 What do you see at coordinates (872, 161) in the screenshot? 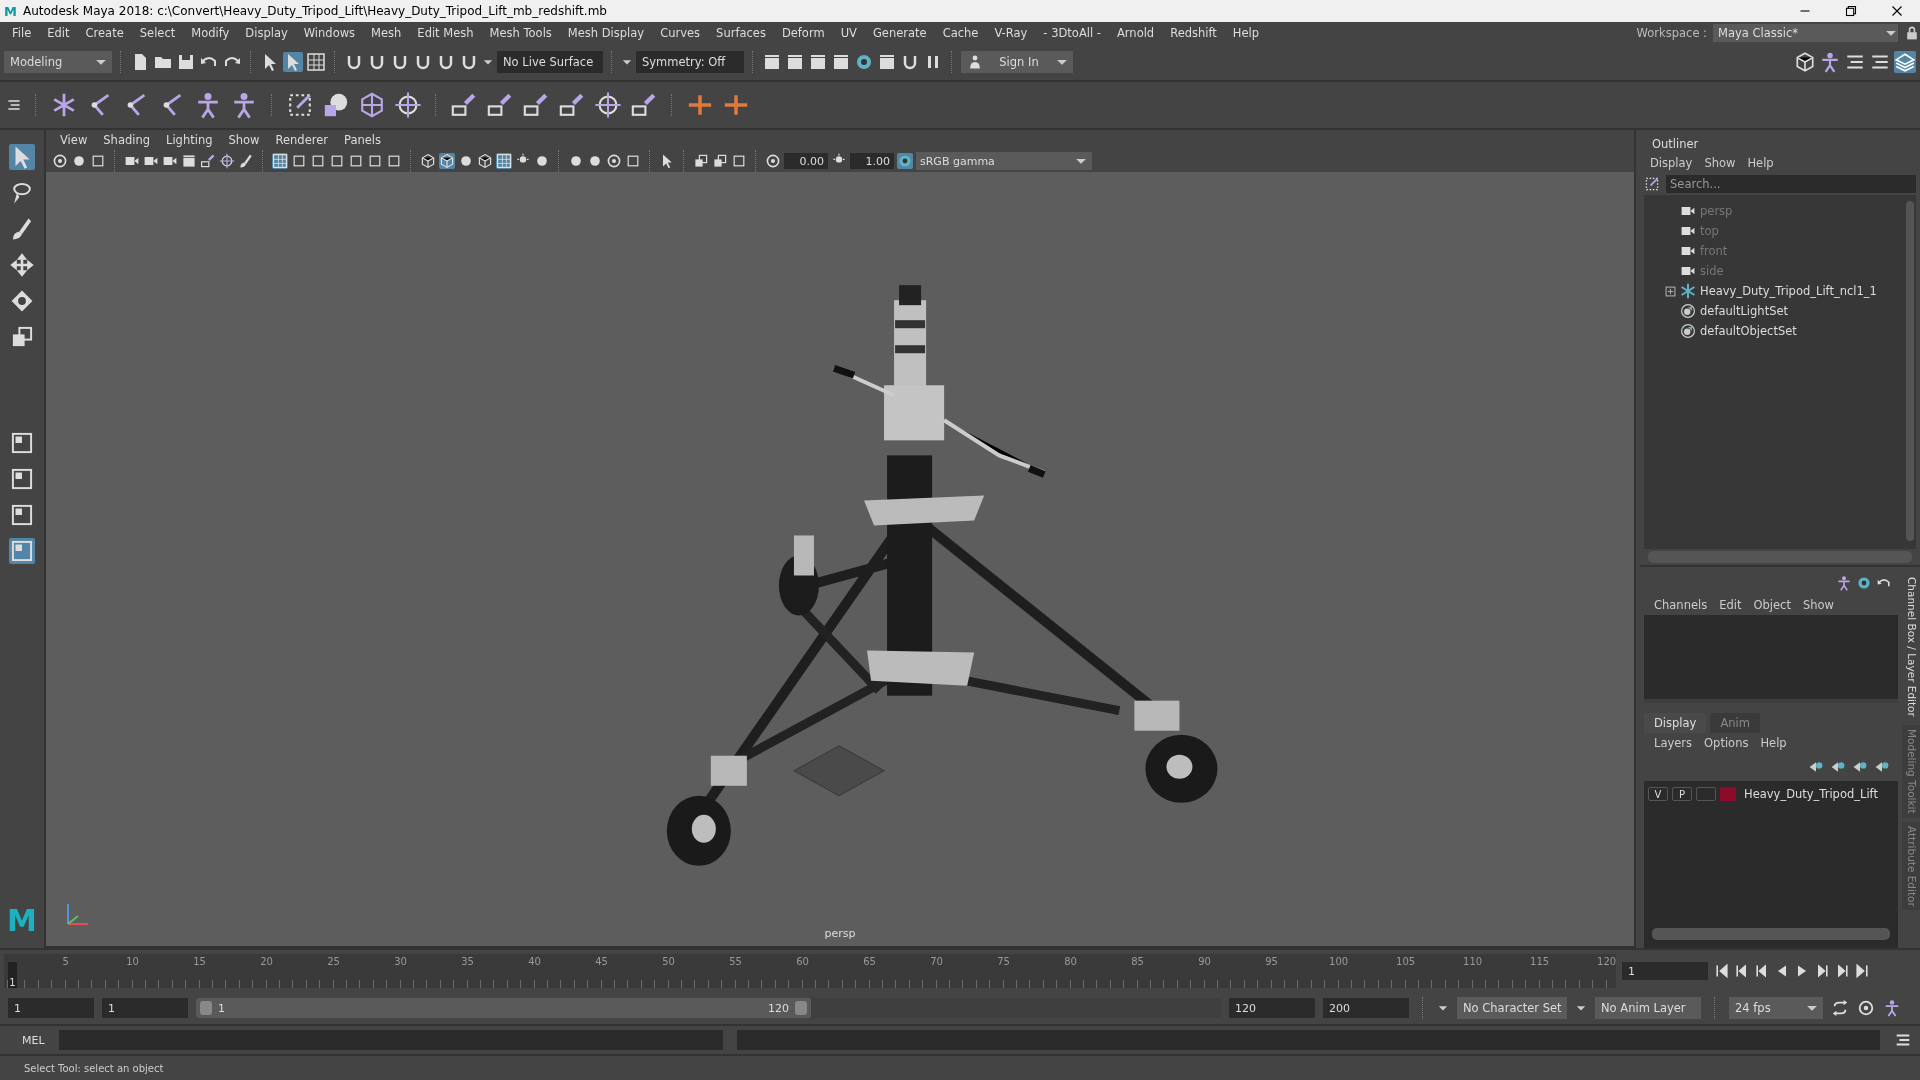
I see `gamma-field: 1.00` at bounding box center [872, 161].